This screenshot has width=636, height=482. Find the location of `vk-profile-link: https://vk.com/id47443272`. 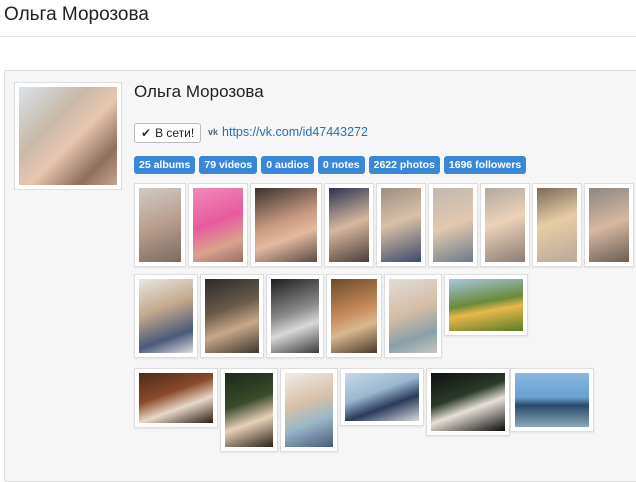

vk-profile-link: https://vk.com/id47443272 is located at coordinates (295, 132).